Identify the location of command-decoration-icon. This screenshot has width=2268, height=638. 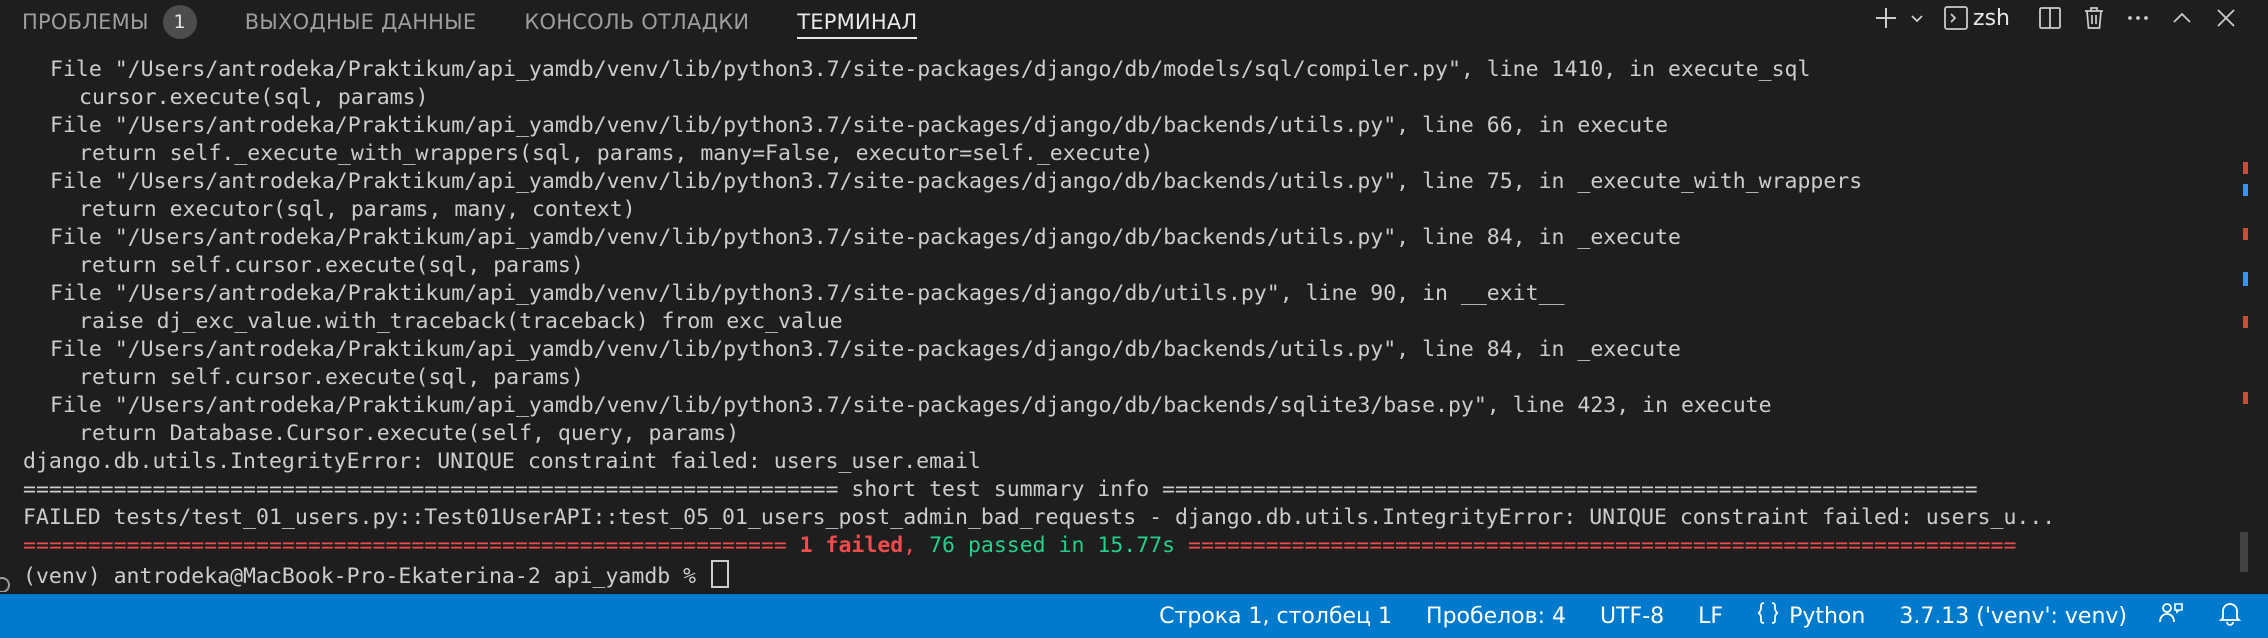
(5, 584).